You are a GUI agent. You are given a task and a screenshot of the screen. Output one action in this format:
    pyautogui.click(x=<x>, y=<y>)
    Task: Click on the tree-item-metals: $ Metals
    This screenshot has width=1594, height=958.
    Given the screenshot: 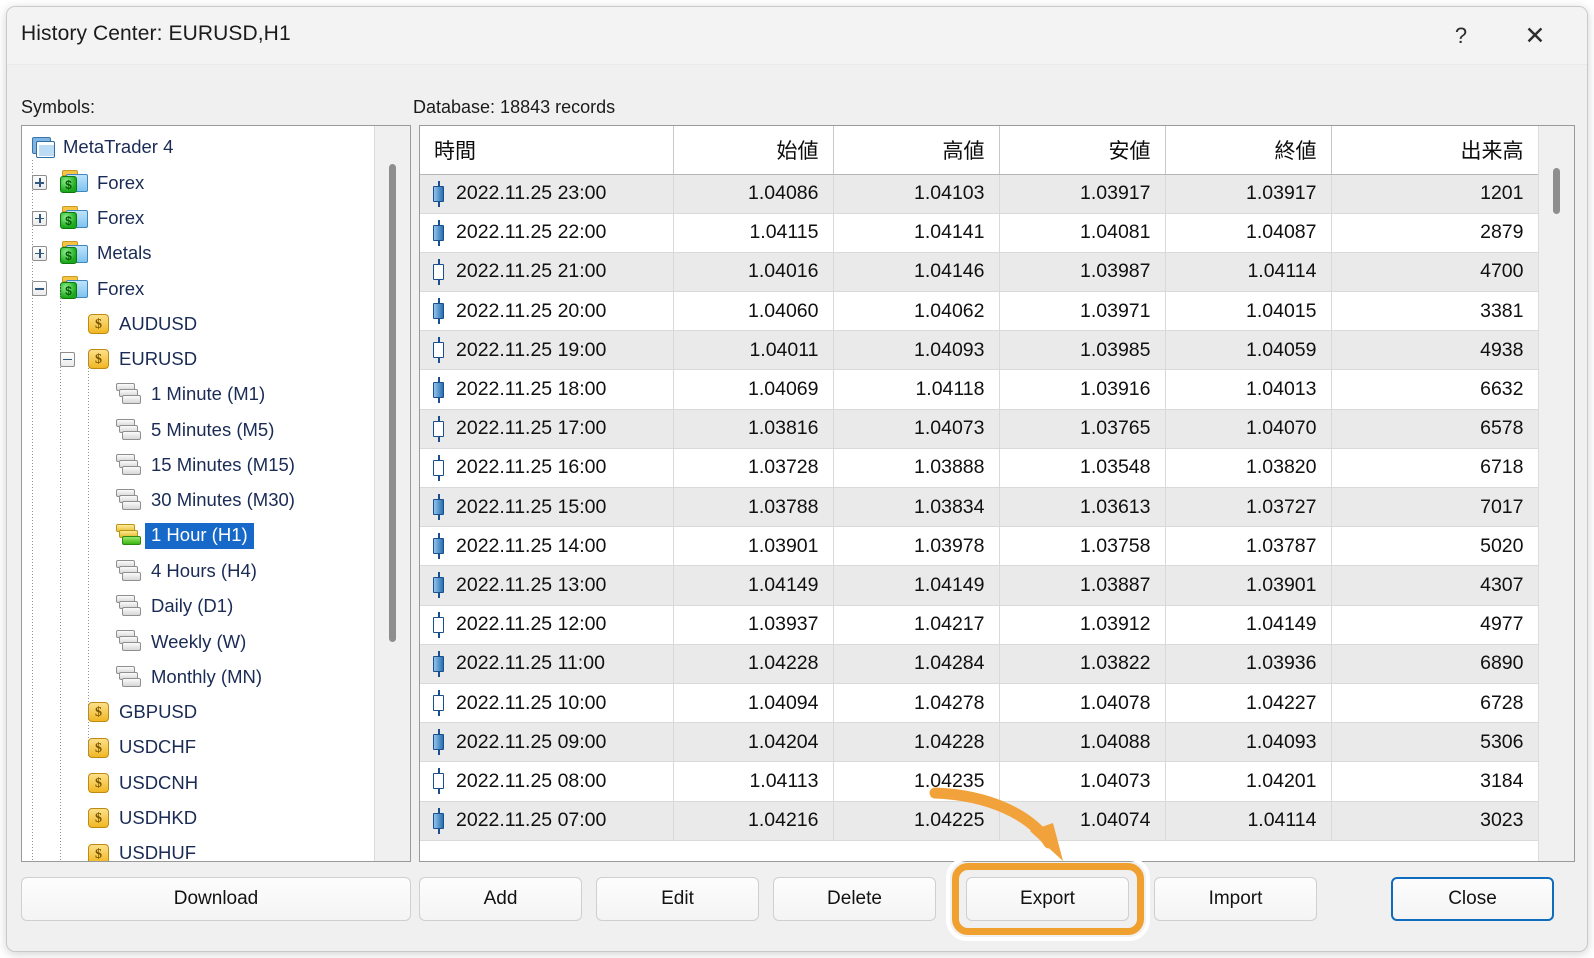 What is the action you would take?
    pyautogui.click(x=198, y=253)
    